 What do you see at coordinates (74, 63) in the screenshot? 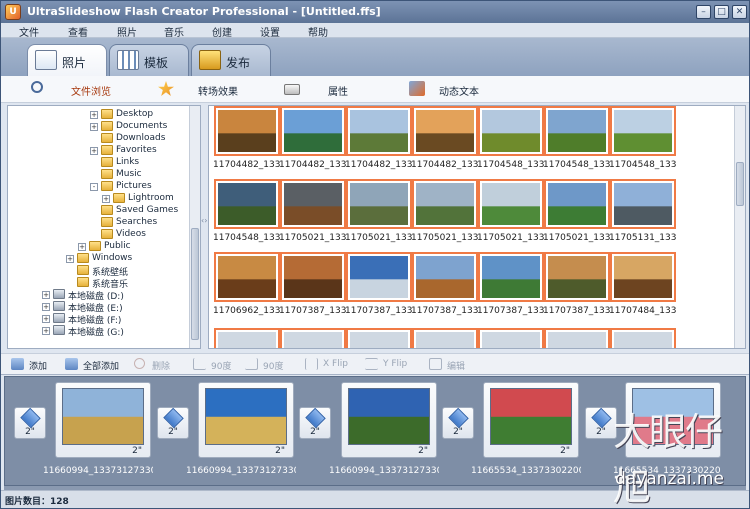
I see `tab-photo-label: 照片` at bounding box center [74, 63].